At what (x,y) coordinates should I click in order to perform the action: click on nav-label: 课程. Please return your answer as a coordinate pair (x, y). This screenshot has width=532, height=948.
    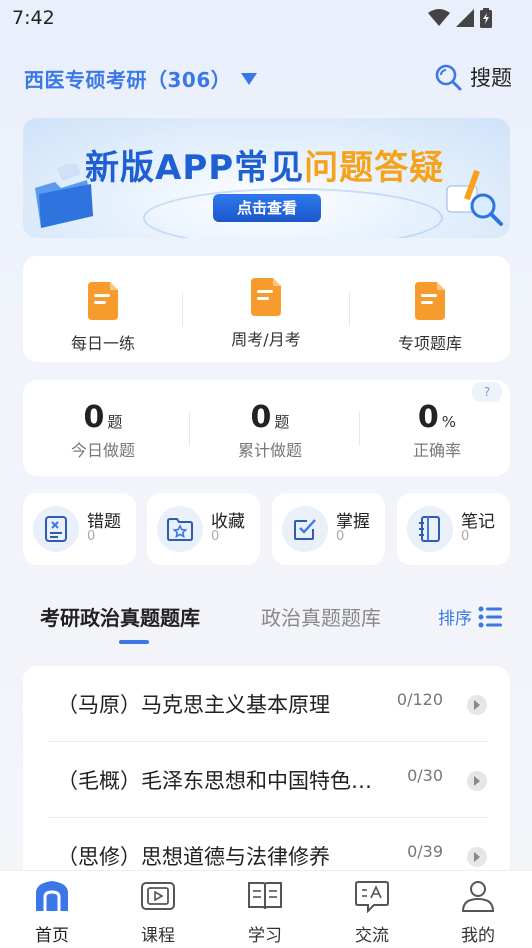
    Looking at the image, I should click on (158, 936).